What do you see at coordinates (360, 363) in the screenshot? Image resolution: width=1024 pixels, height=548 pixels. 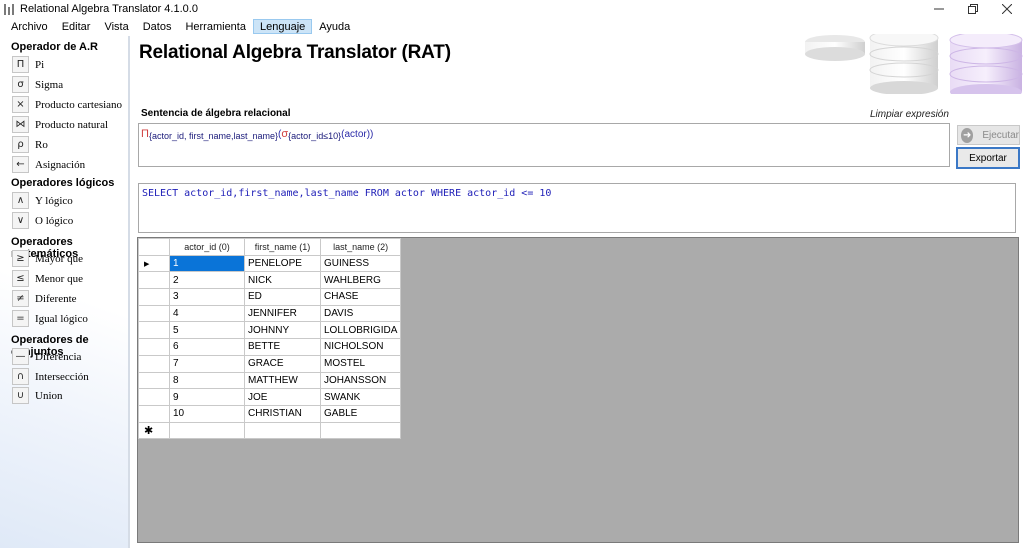 I see `table-cell: MOSTEL` at bounding box center [360, 363].